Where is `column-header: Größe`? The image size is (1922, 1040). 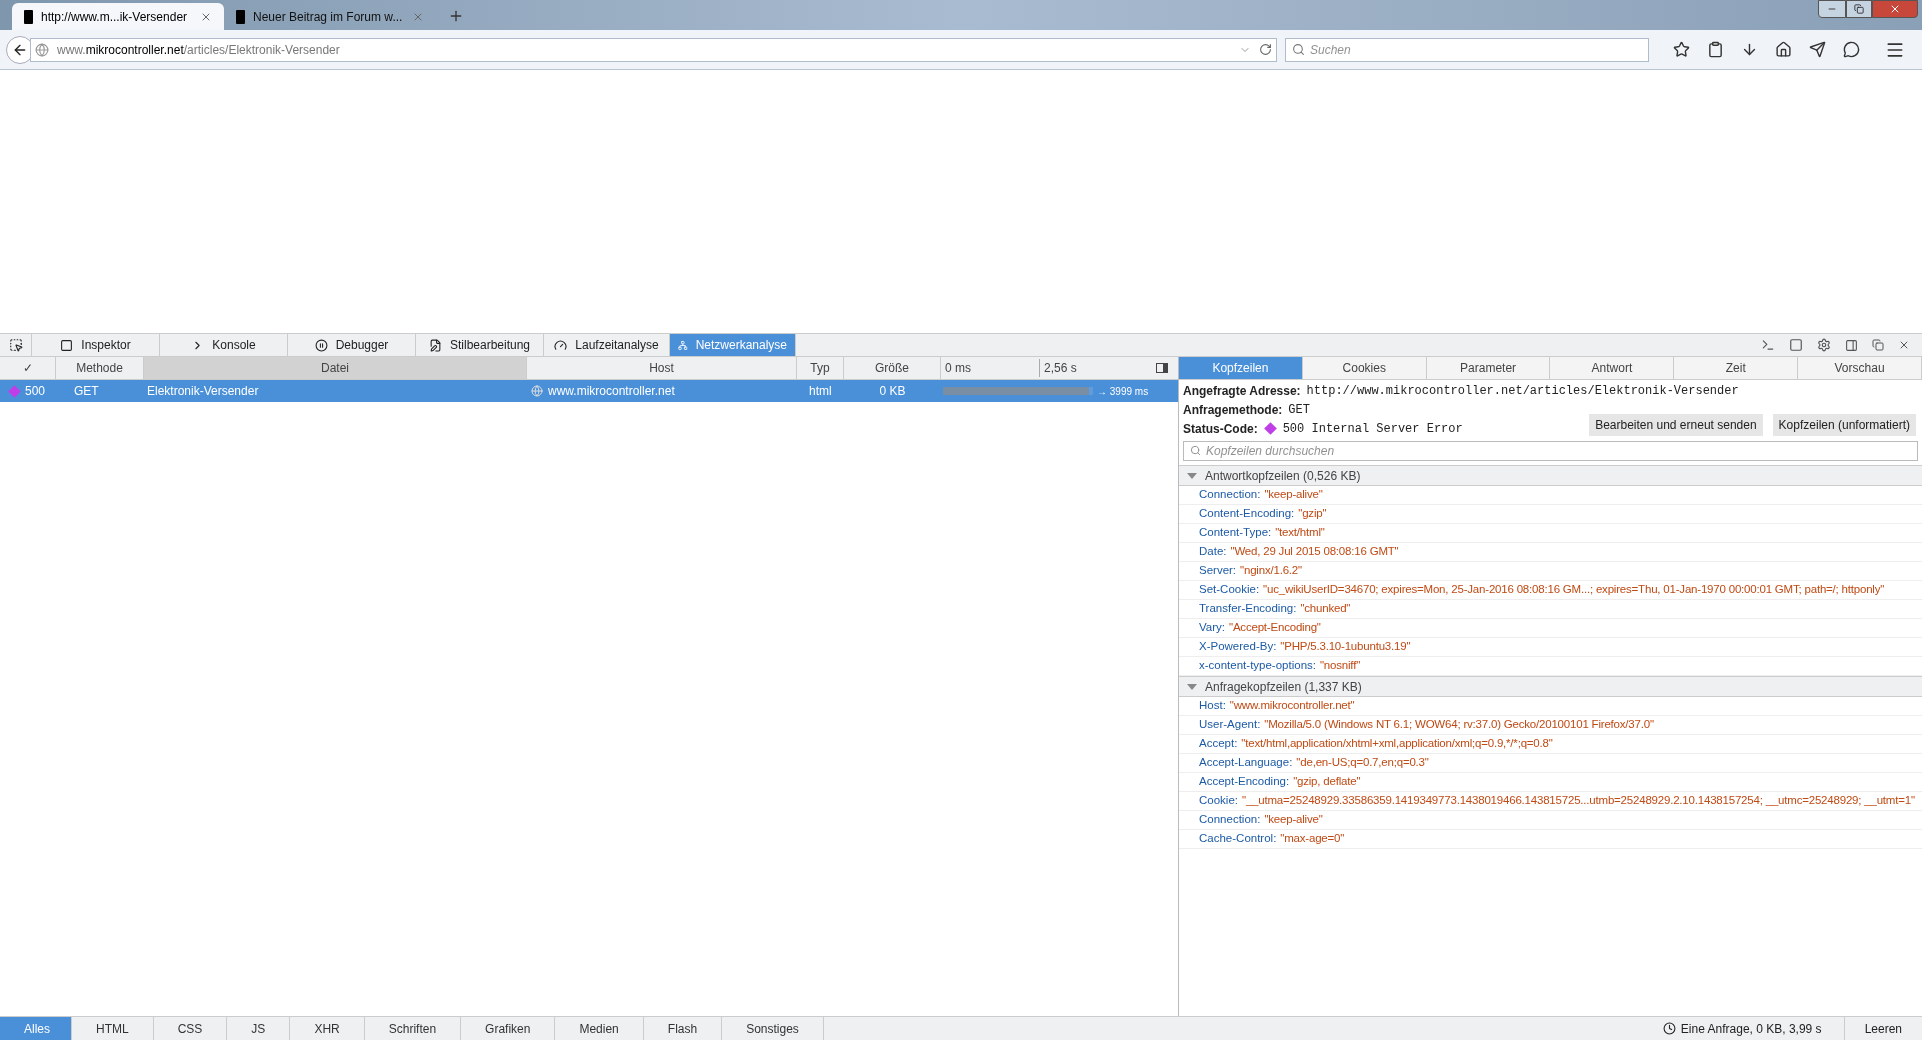
column-header: Größe is located at coordinates (892, 368).